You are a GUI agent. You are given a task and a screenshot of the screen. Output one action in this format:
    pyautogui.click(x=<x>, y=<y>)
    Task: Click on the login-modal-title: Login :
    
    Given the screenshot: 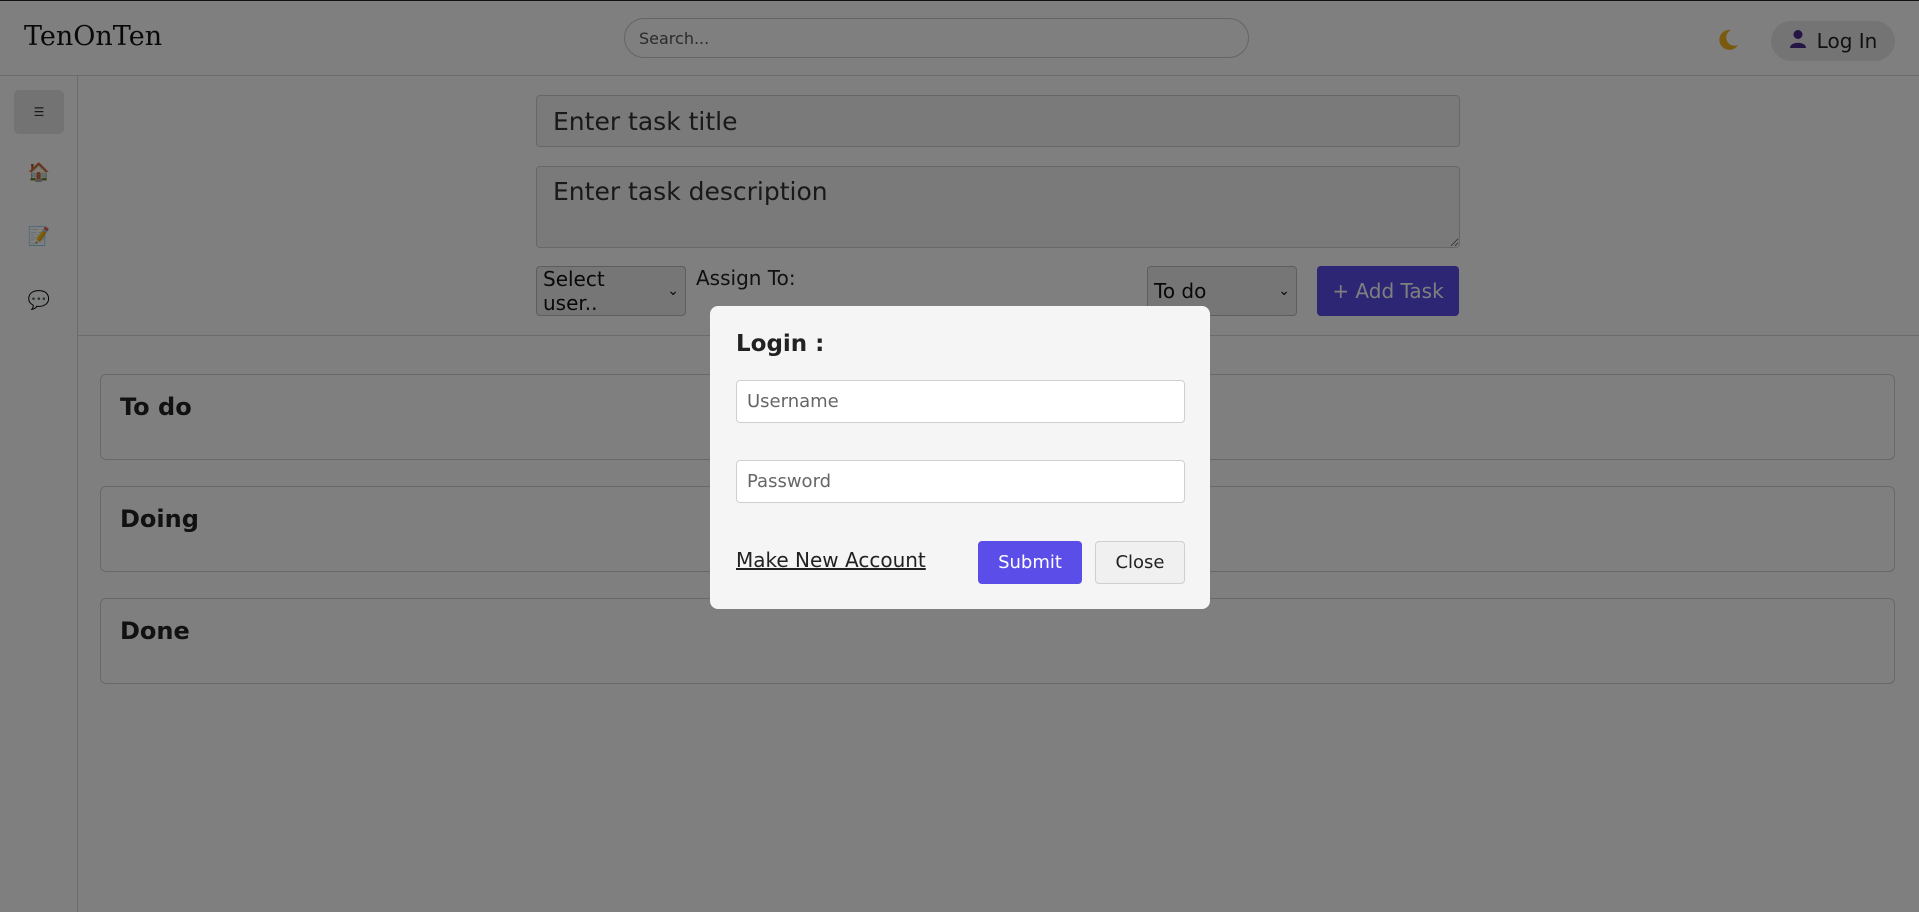 What is the action you would take?
    pyautogui.click(x=780, y=344)
    